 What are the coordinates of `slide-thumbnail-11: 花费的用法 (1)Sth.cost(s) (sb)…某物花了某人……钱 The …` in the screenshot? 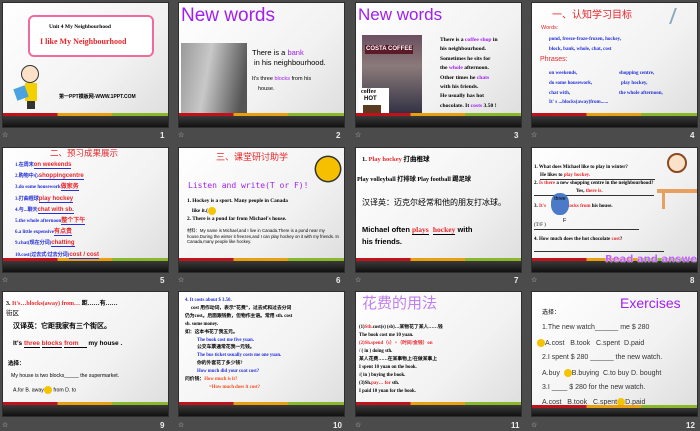 It's located at (438, 354).